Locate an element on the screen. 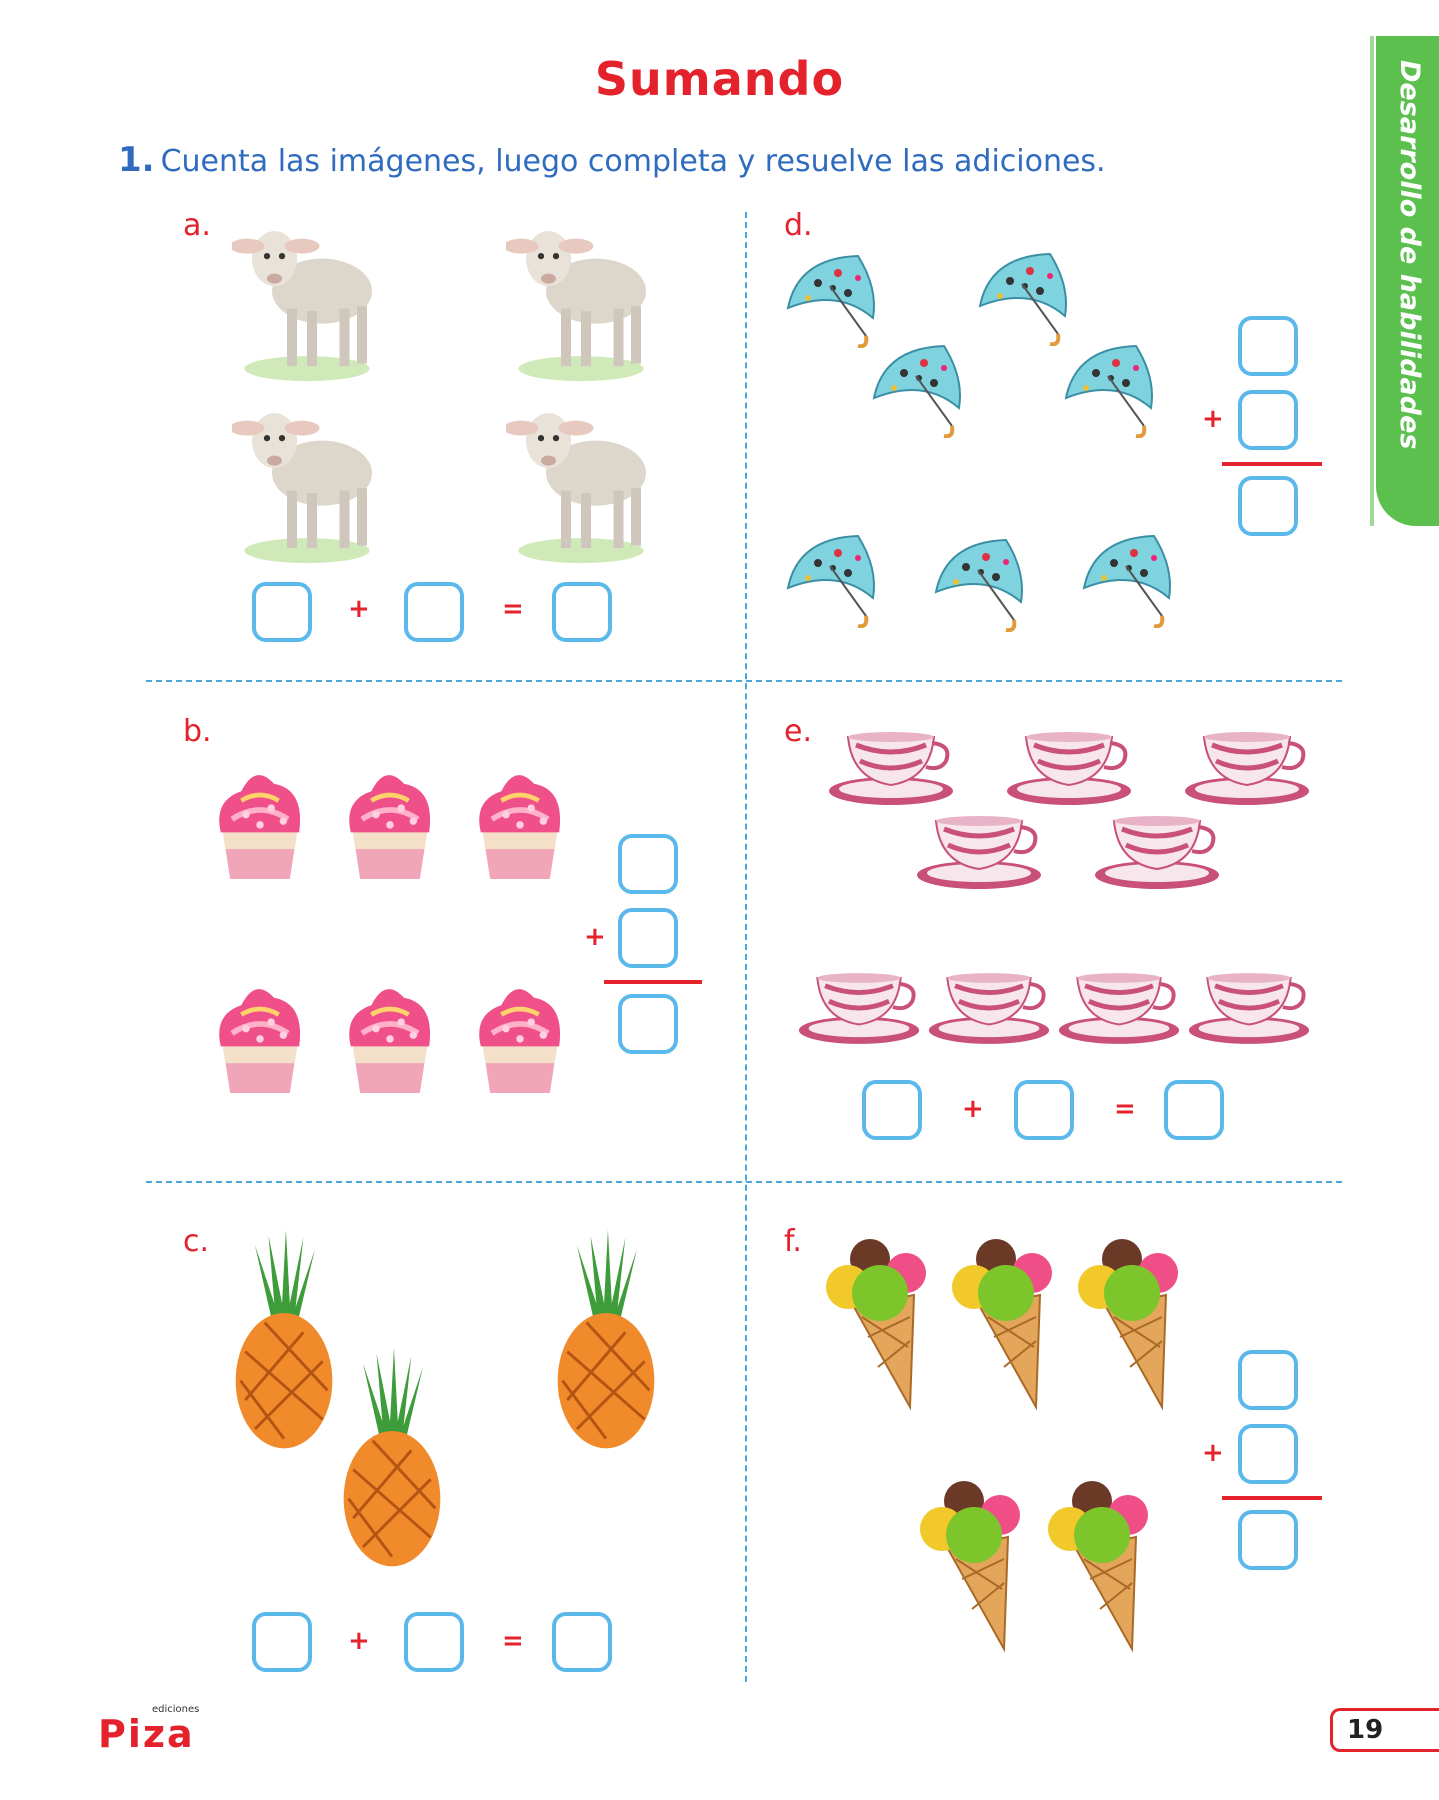 This screenshot has width=1439, height=1800. exercise-d-letter: d. is located at coordinates (798, 225).